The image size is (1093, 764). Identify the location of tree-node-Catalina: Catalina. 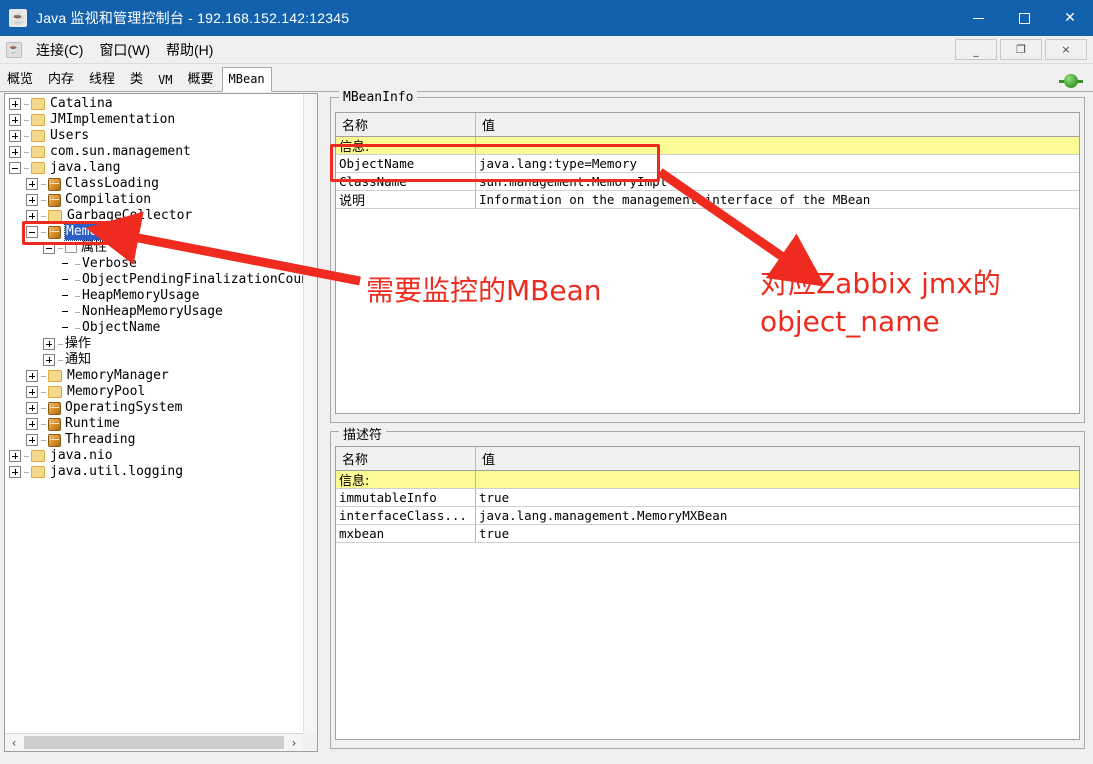
(154, 104).